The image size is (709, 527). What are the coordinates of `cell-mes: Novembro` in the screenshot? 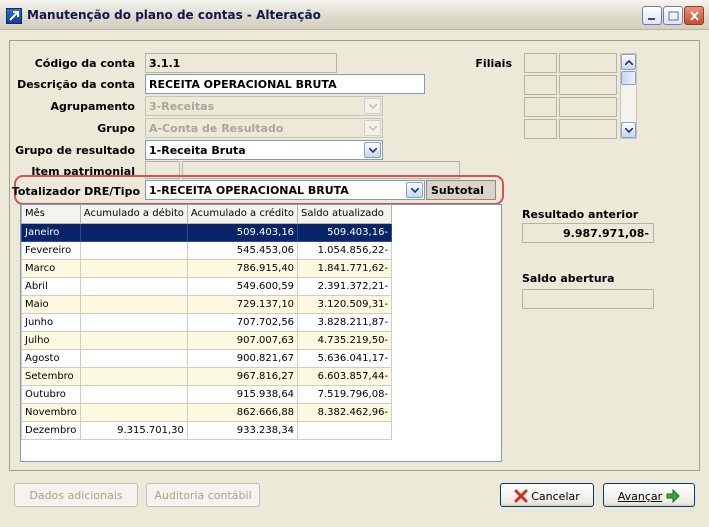 It's located at (51, 412).